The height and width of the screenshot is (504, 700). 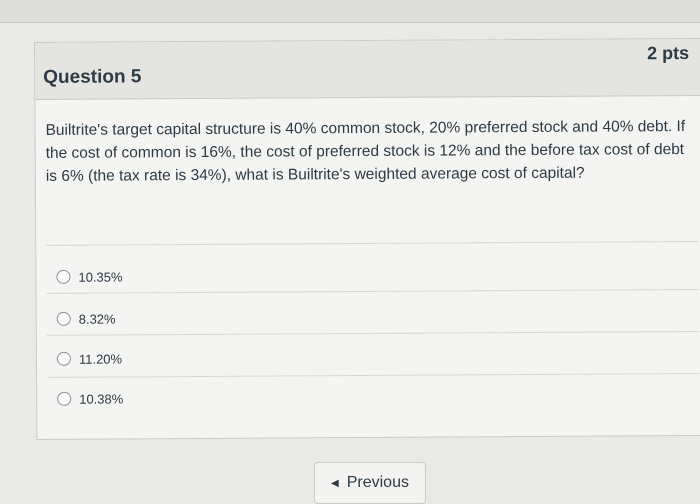 I want to click on previous-label: Previous, so click(x=377, y=482).